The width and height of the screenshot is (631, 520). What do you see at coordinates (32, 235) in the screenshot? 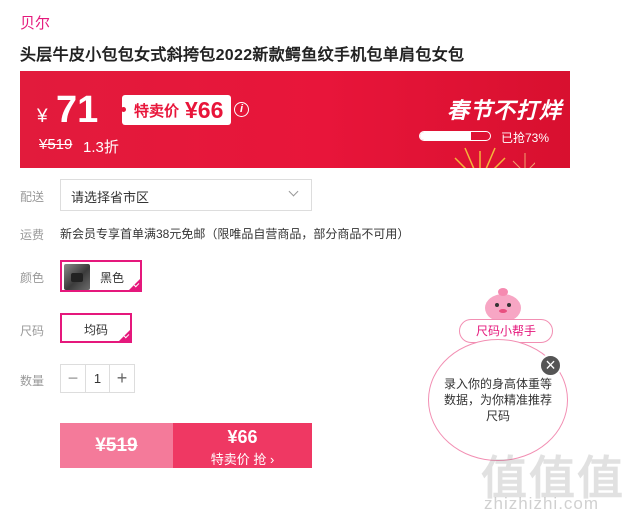
I see `shipping-label: 运费` at bounding box center [32, 235].